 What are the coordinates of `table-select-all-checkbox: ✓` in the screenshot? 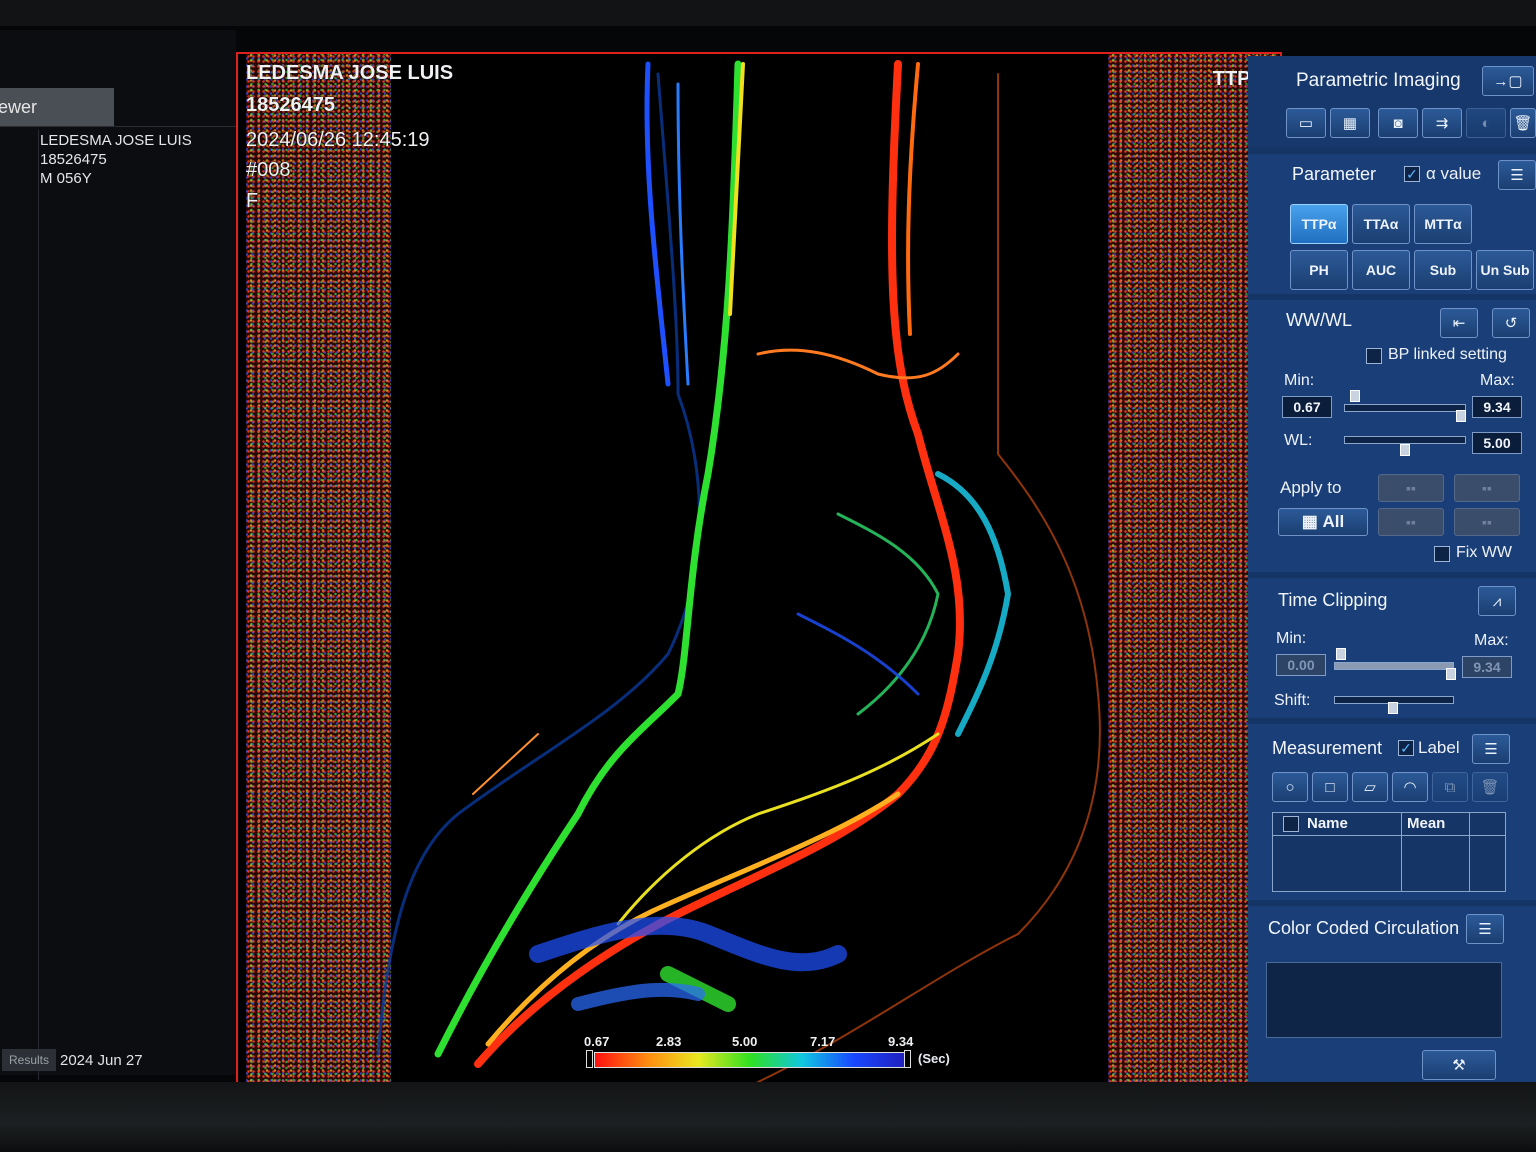 It's located at (1291, 824).